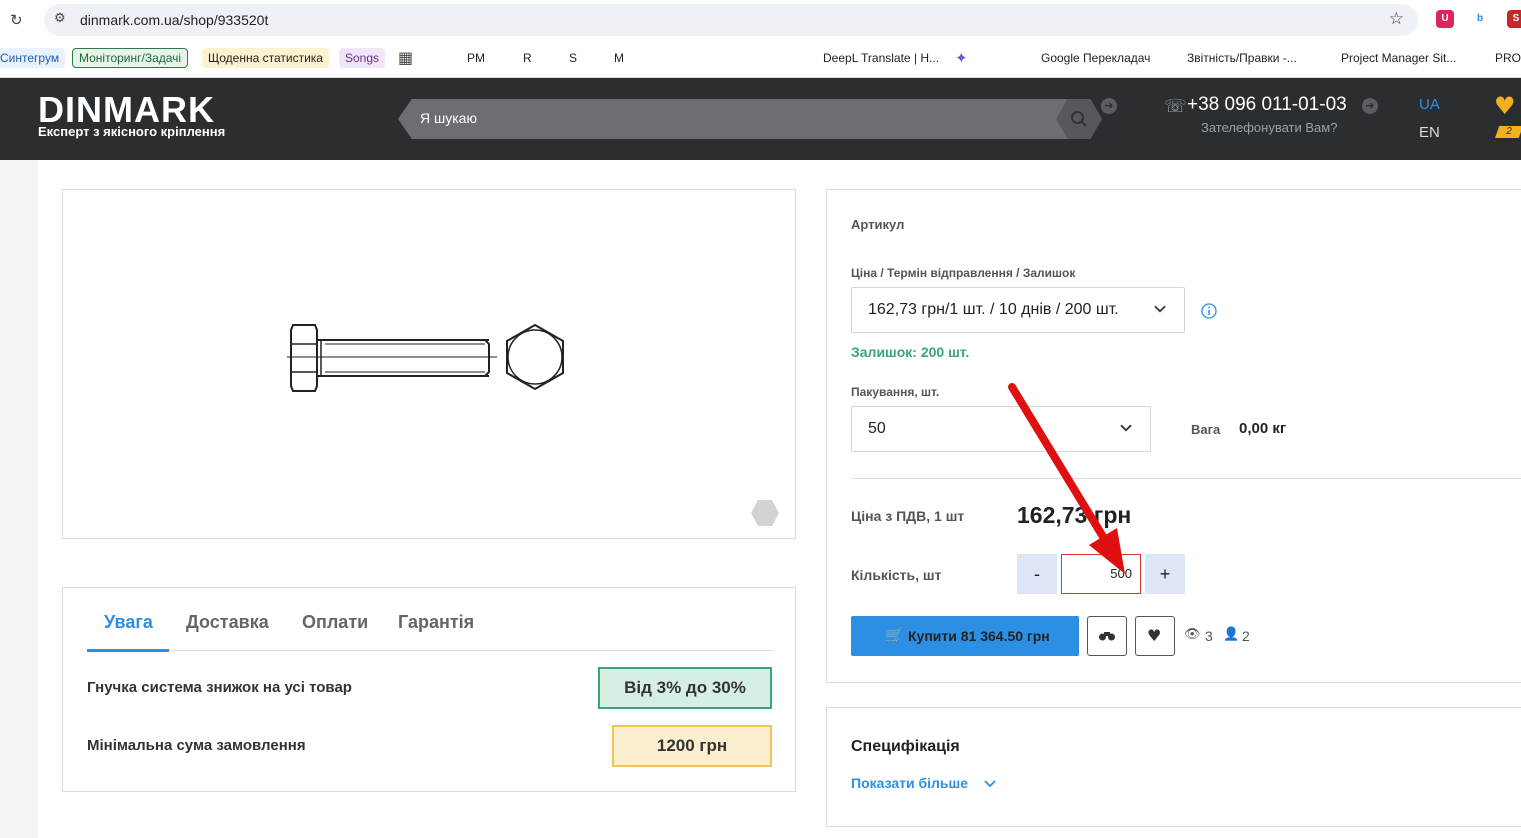  I want to click on wishlist-heart-icon: ♥, so click(1505, 106).